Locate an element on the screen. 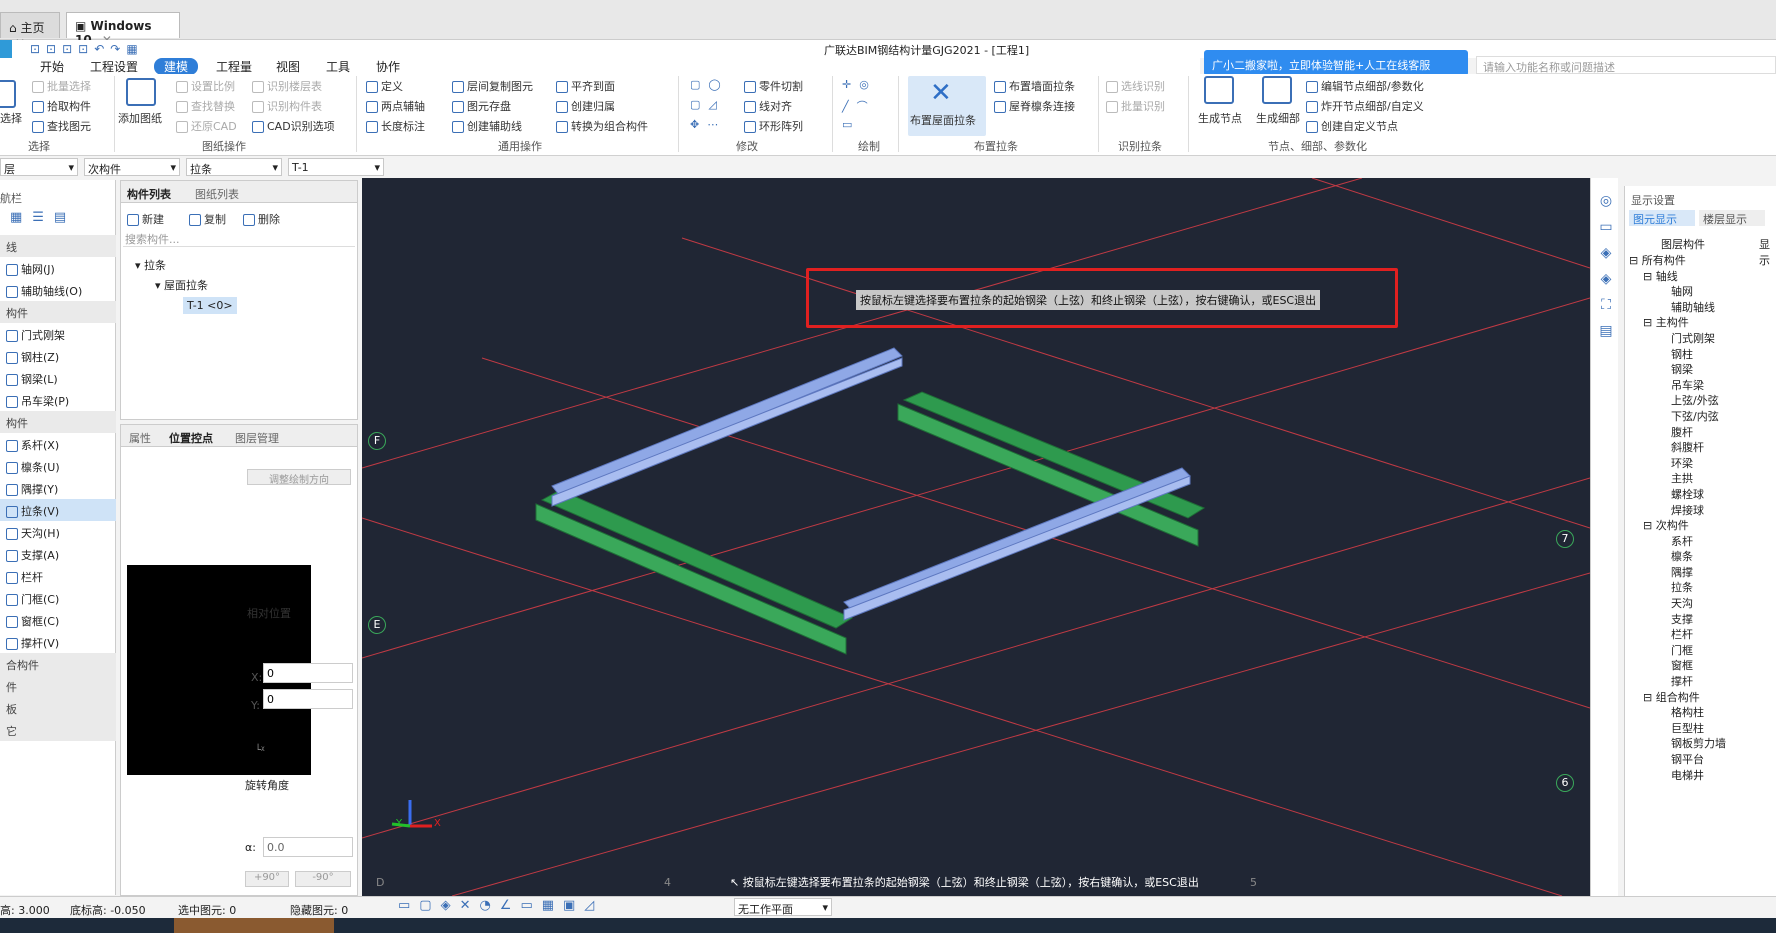 This screenshot has height=933, width=1776. draw-rect-tool: ▭ is located at coordinates (847, 124).